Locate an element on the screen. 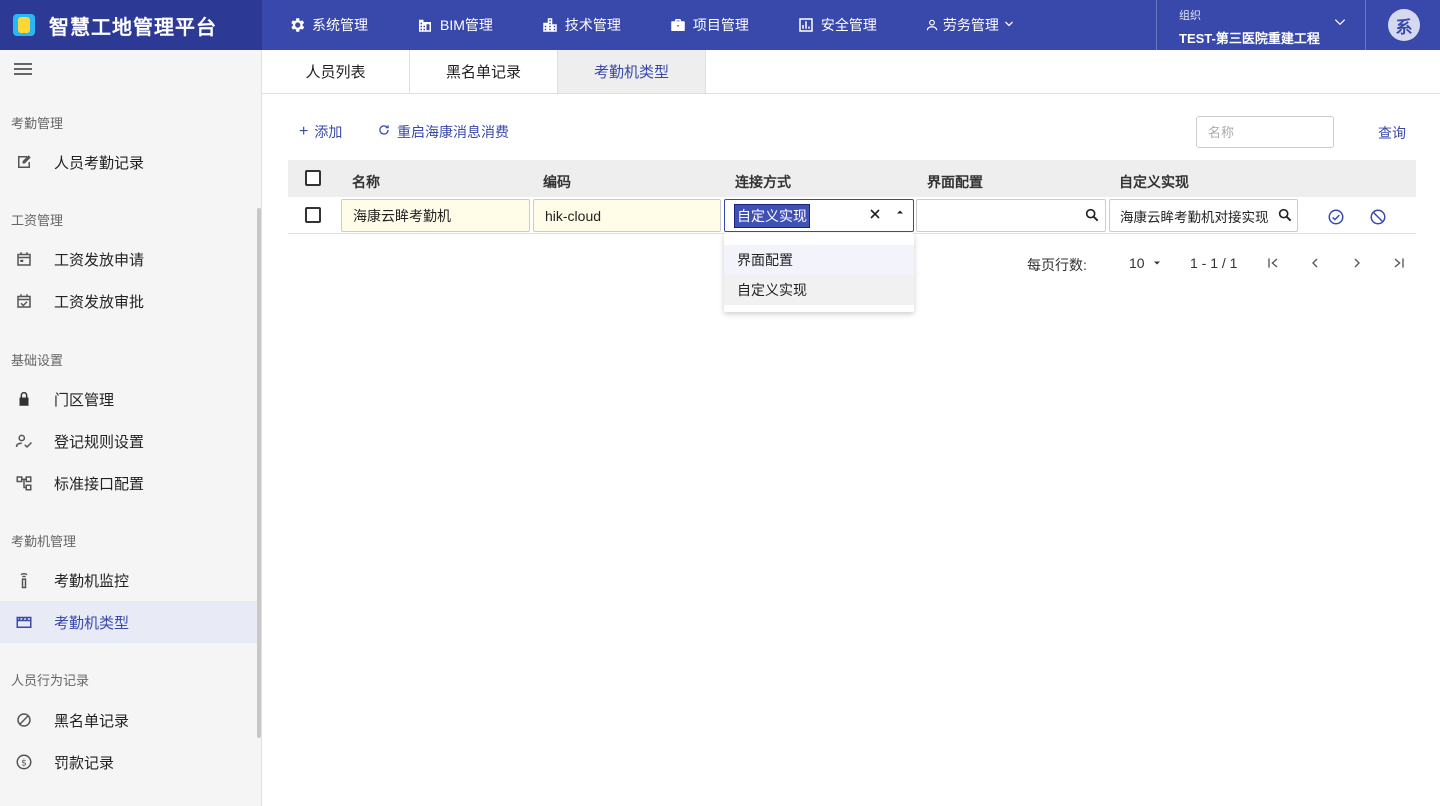 This screenshot has height=806, width=1440. sidebar-item-salary-approve: 工资发放审批 is located at coordinates (128, 301).